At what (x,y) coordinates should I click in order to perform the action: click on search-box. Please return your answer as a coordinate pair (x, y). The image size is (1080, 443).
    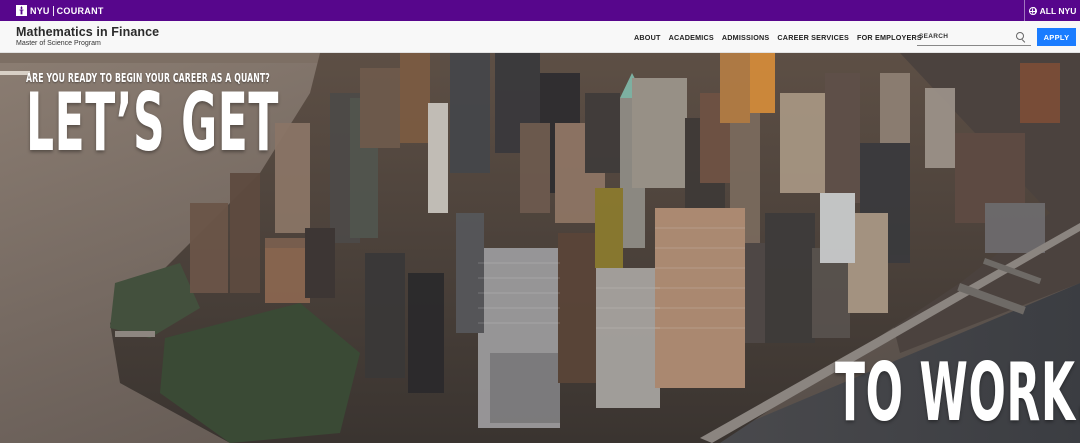
    Looking at the image, I should click on (974, 37).